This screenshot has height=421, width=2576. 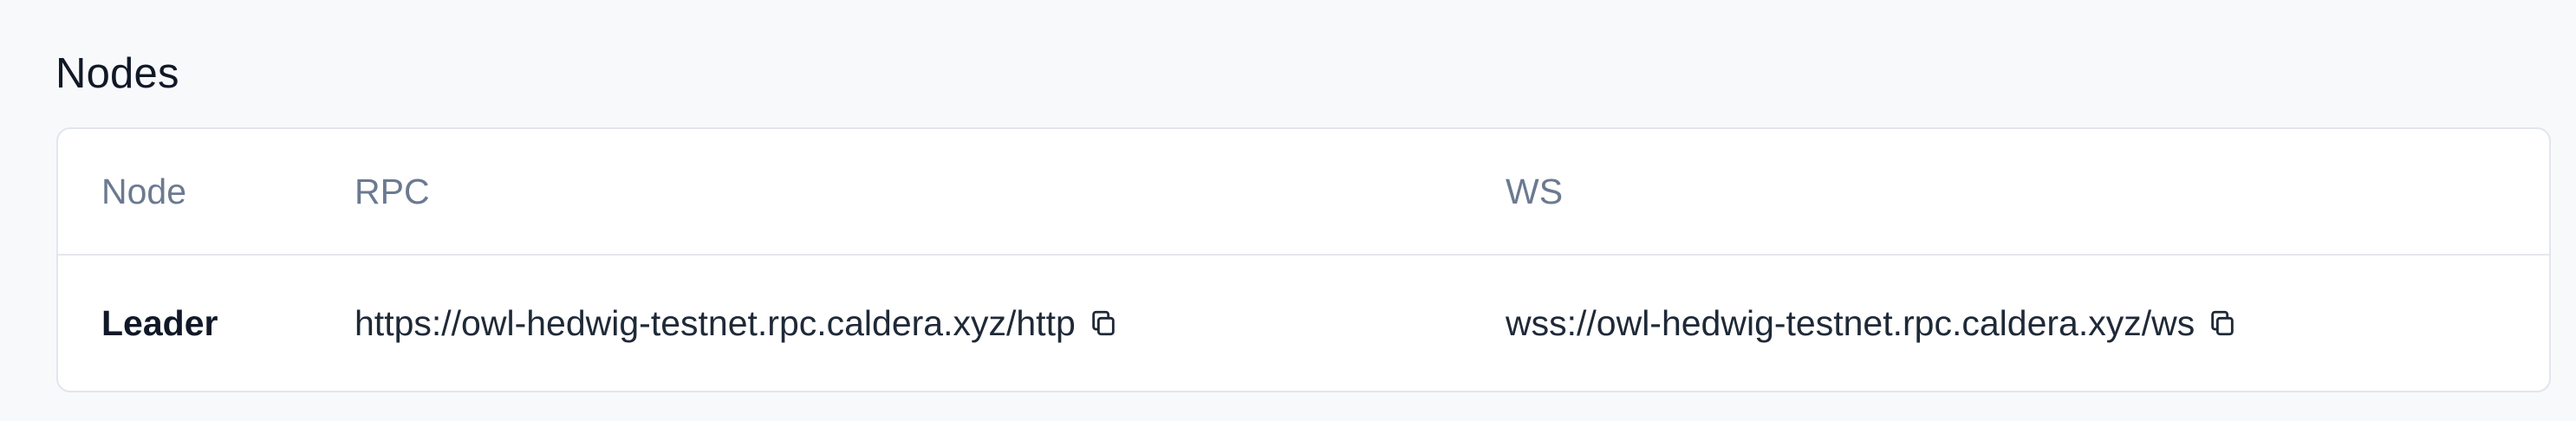 I want to click on column-header-node: Node, so click(x=144, y=191).